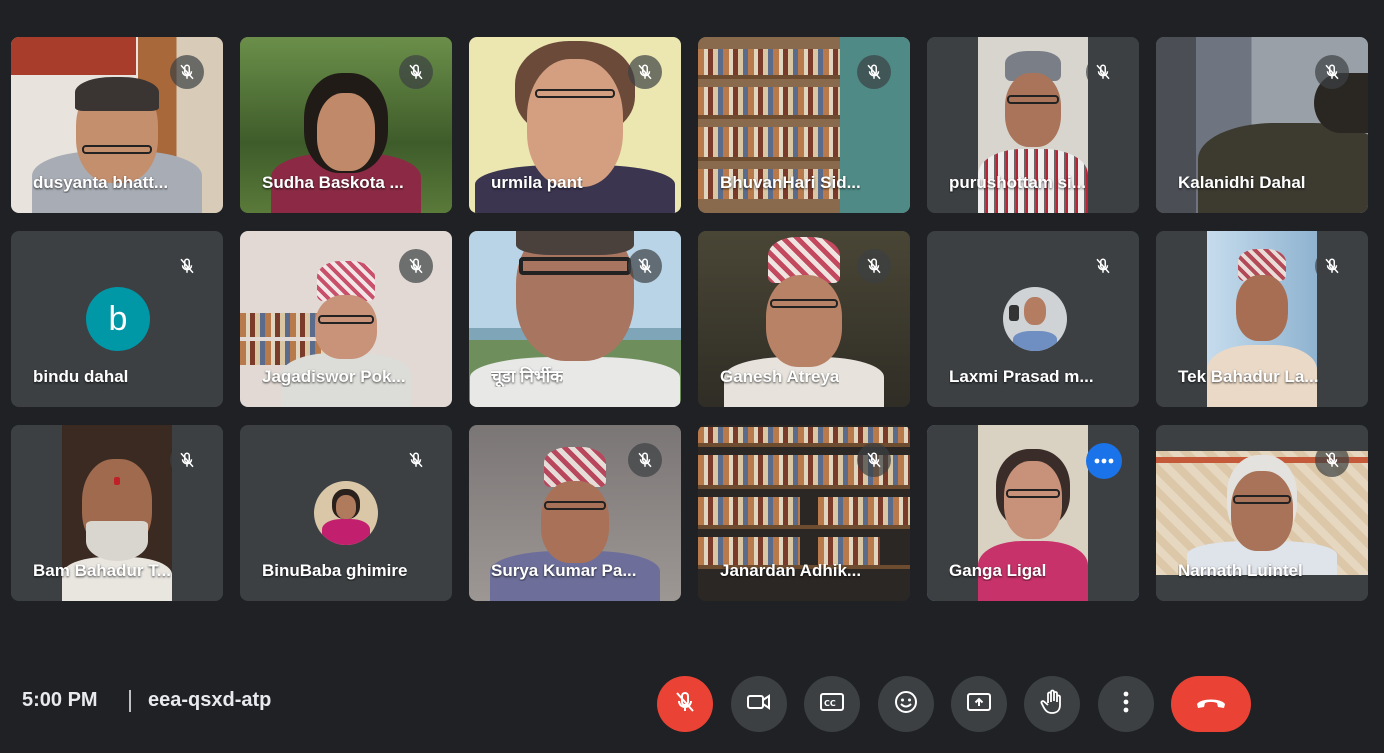 Image resolution: width=1384 pixels, height=753 pixels. I want to click on participant-name: Narnath Luintel, so click(1240, 570).